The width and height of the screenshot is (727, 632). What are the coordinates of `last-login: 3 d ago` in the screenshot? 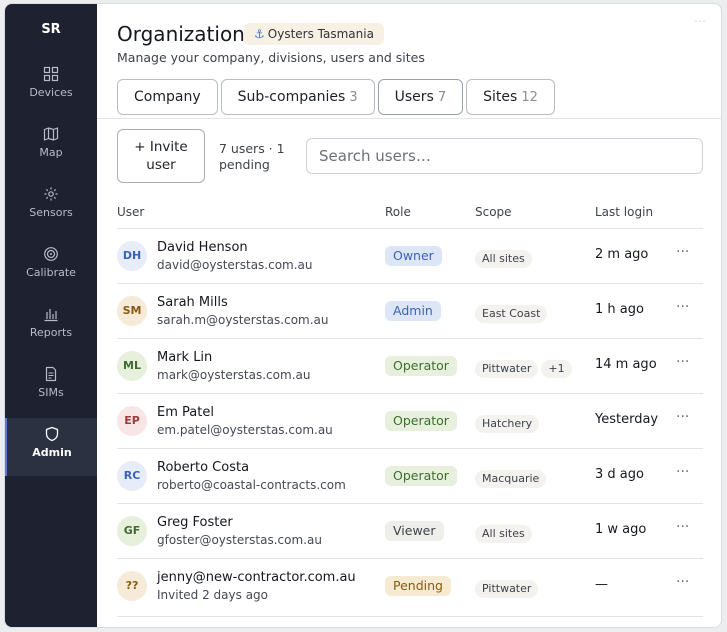 It's located at (619, 474).